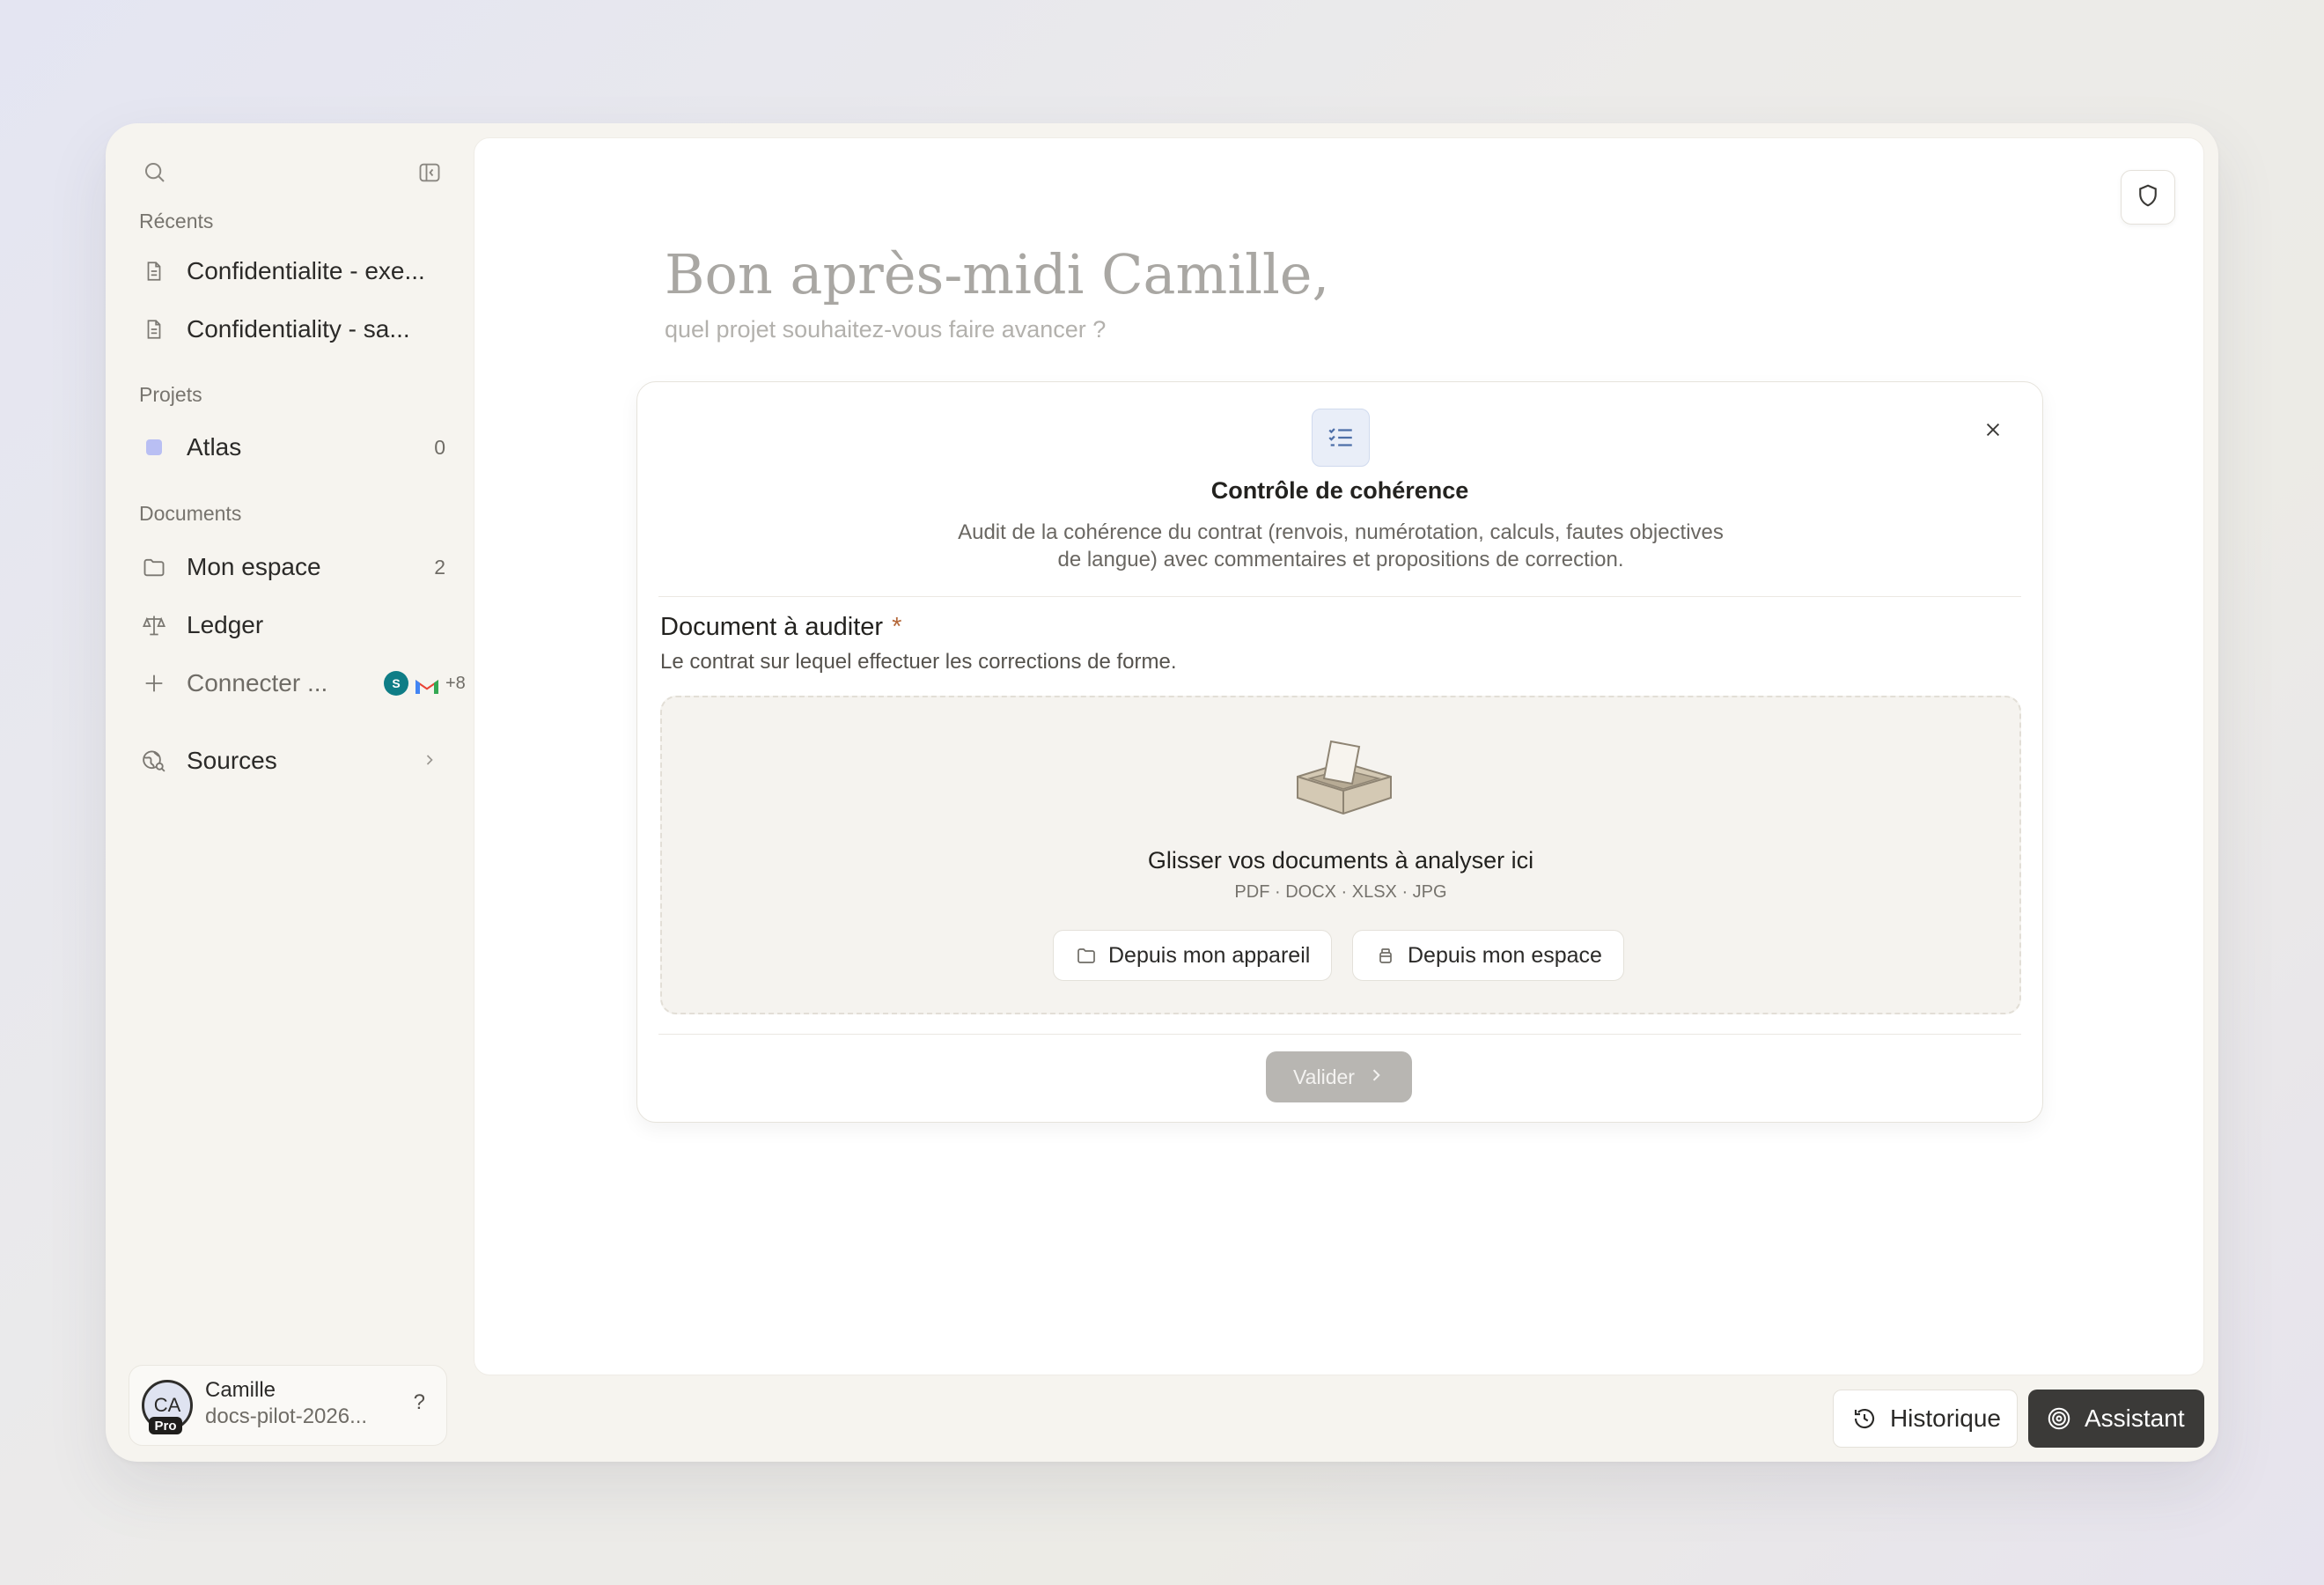  Describe the element at coordinates (1341, 438) in the screenshot. I see `checklist-icon` at that location.